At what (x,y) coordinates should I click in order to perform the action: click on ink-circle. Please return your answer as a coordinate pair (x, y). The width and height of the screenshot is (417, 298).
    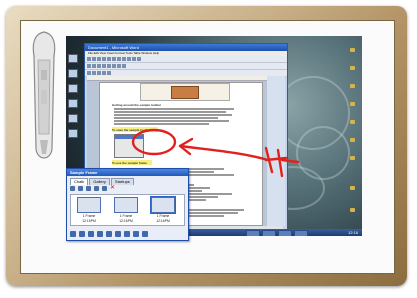
    Looking at the image, I should click on (154, 142).